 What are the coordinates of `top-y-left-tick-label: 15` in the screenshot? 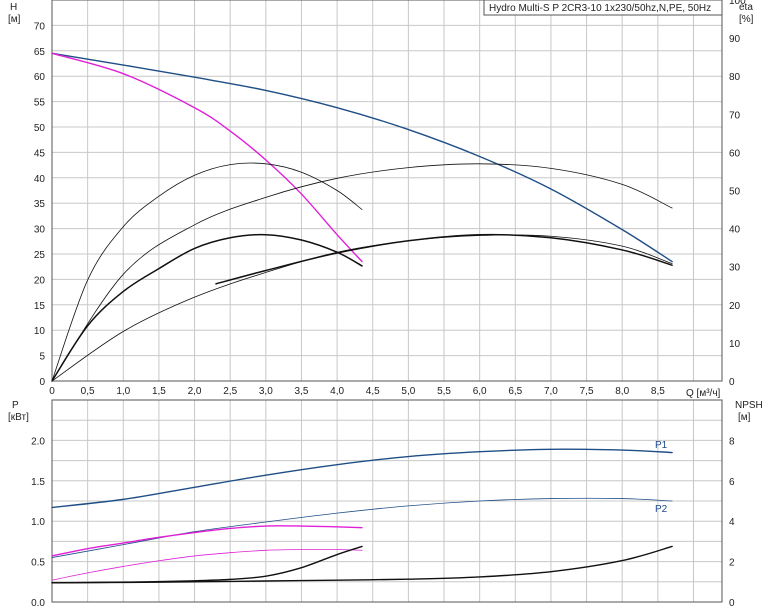 It's located at (40, 306).